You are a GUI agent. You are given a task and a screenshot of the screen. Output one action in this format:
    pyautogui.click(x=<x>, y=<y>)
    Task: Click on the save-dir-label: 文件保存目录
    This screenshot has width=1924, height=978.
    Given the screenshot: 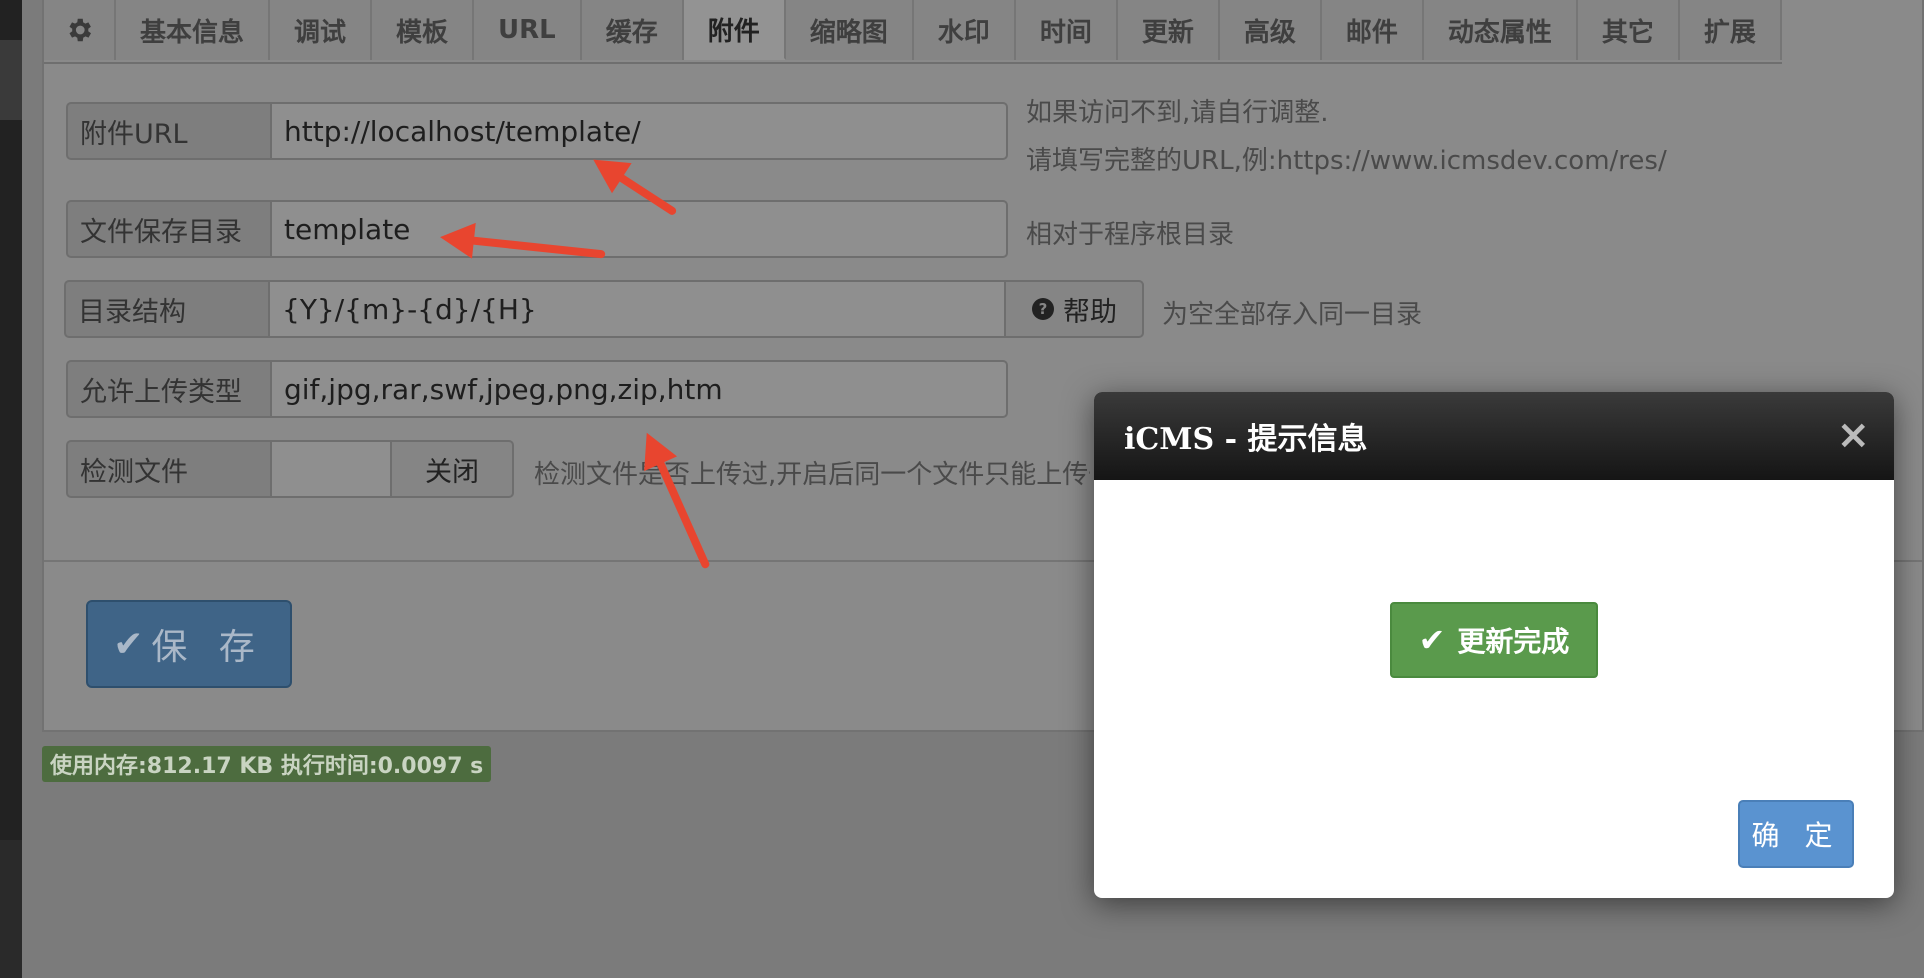 What is the action you would take?
    pyautogui.click(x=168, y=229)
    